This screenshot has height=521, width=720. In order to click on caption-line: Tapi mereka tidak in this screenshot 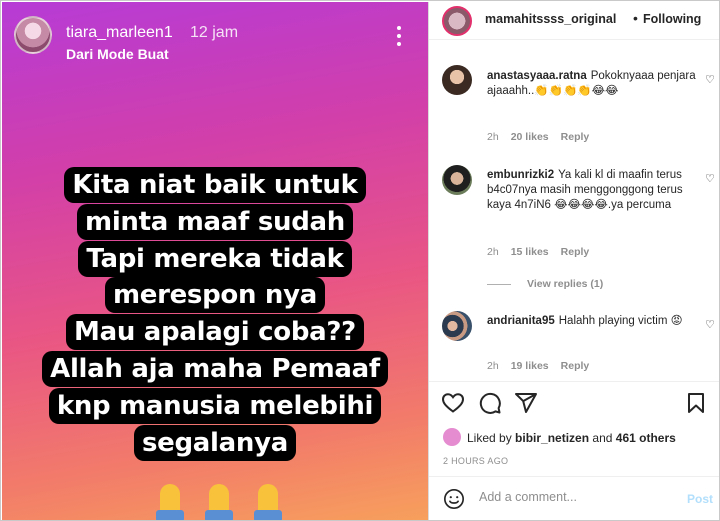, I will do `click(215, 258)`.